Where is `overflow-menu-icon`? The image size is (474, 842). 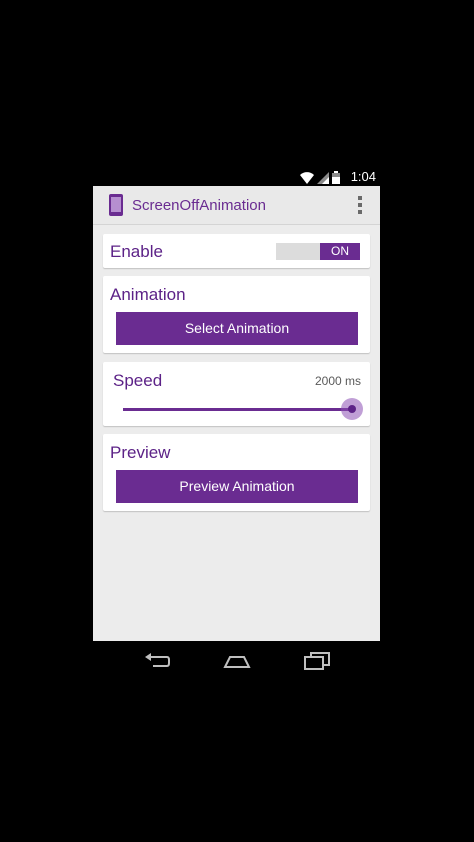
overflow-menu-icon is located at coordinates (360, 205).